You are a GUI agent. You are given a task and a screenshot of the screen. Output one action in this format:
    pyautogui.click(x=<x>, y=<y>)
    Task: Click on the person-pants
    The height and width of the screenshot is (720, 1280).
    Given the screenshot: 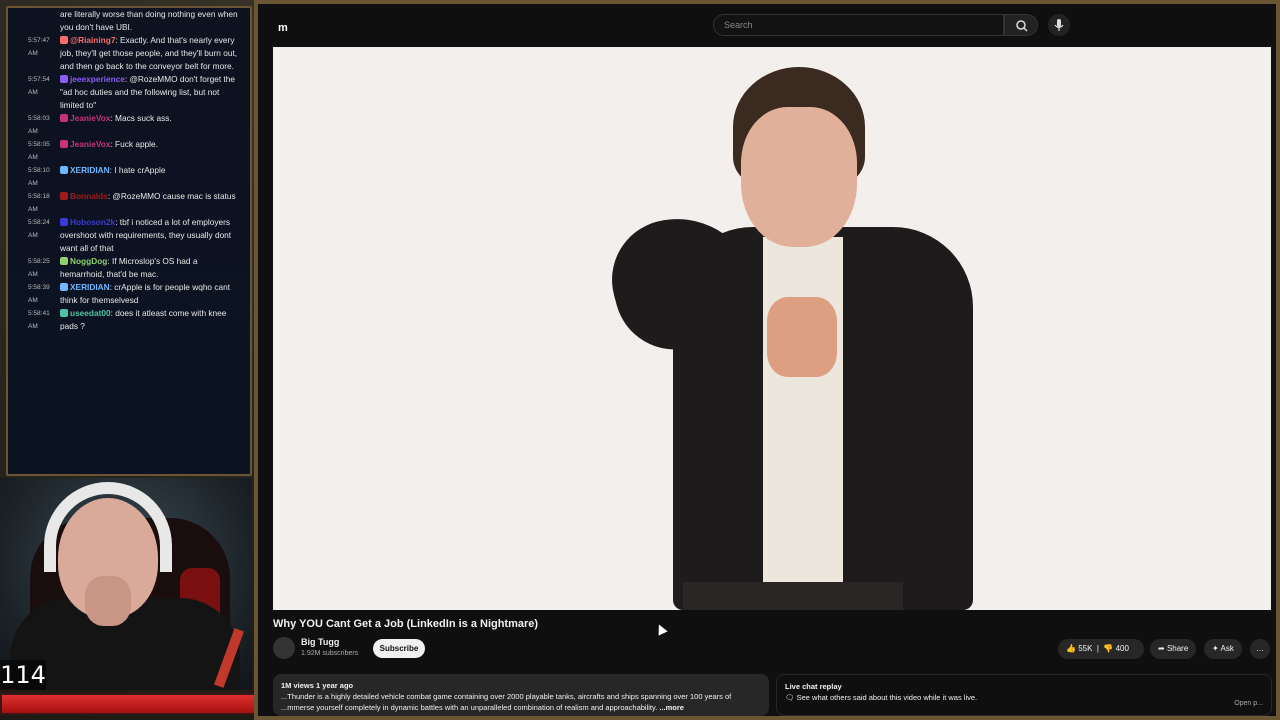 What is the action you would take?
    pyautogui.click(x=793, y=596)
    